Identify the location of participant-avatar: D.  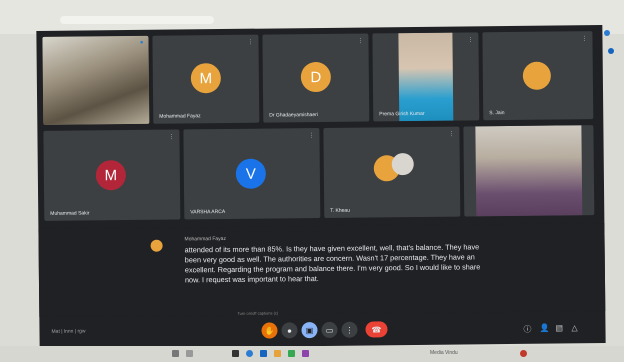
(316, 77).